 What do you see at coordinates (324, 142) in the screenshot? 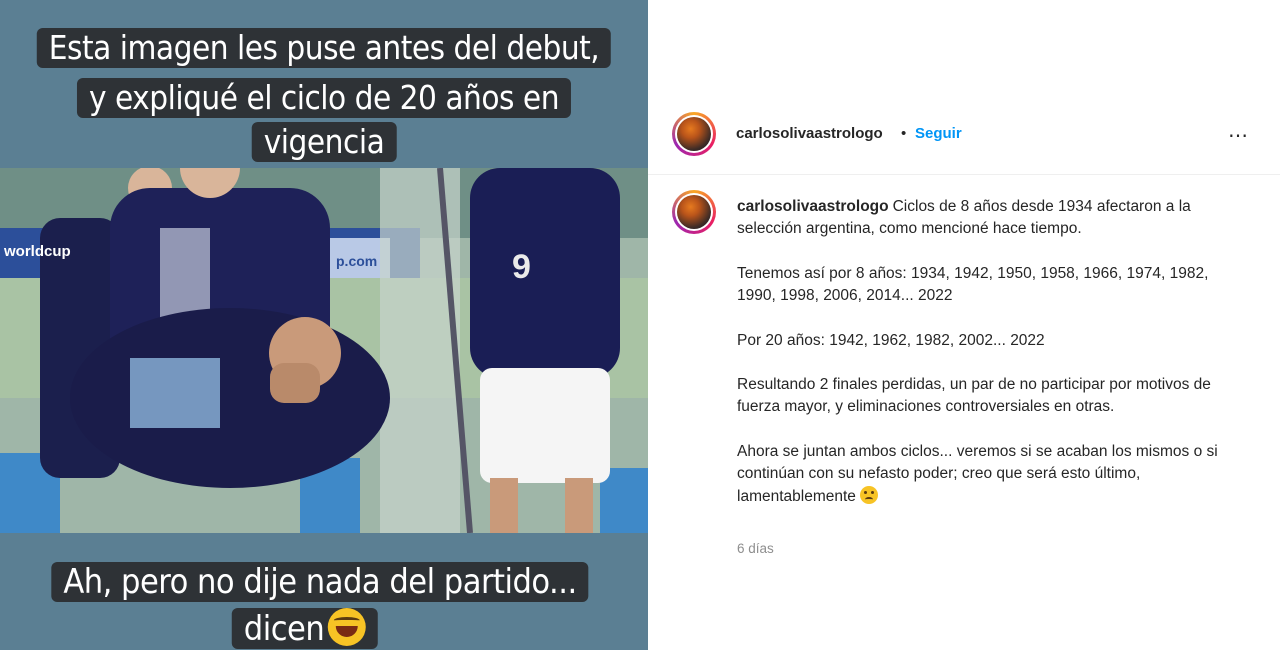
I see `story-caption-line-3: vigencia` at bounding box center [324, 142].